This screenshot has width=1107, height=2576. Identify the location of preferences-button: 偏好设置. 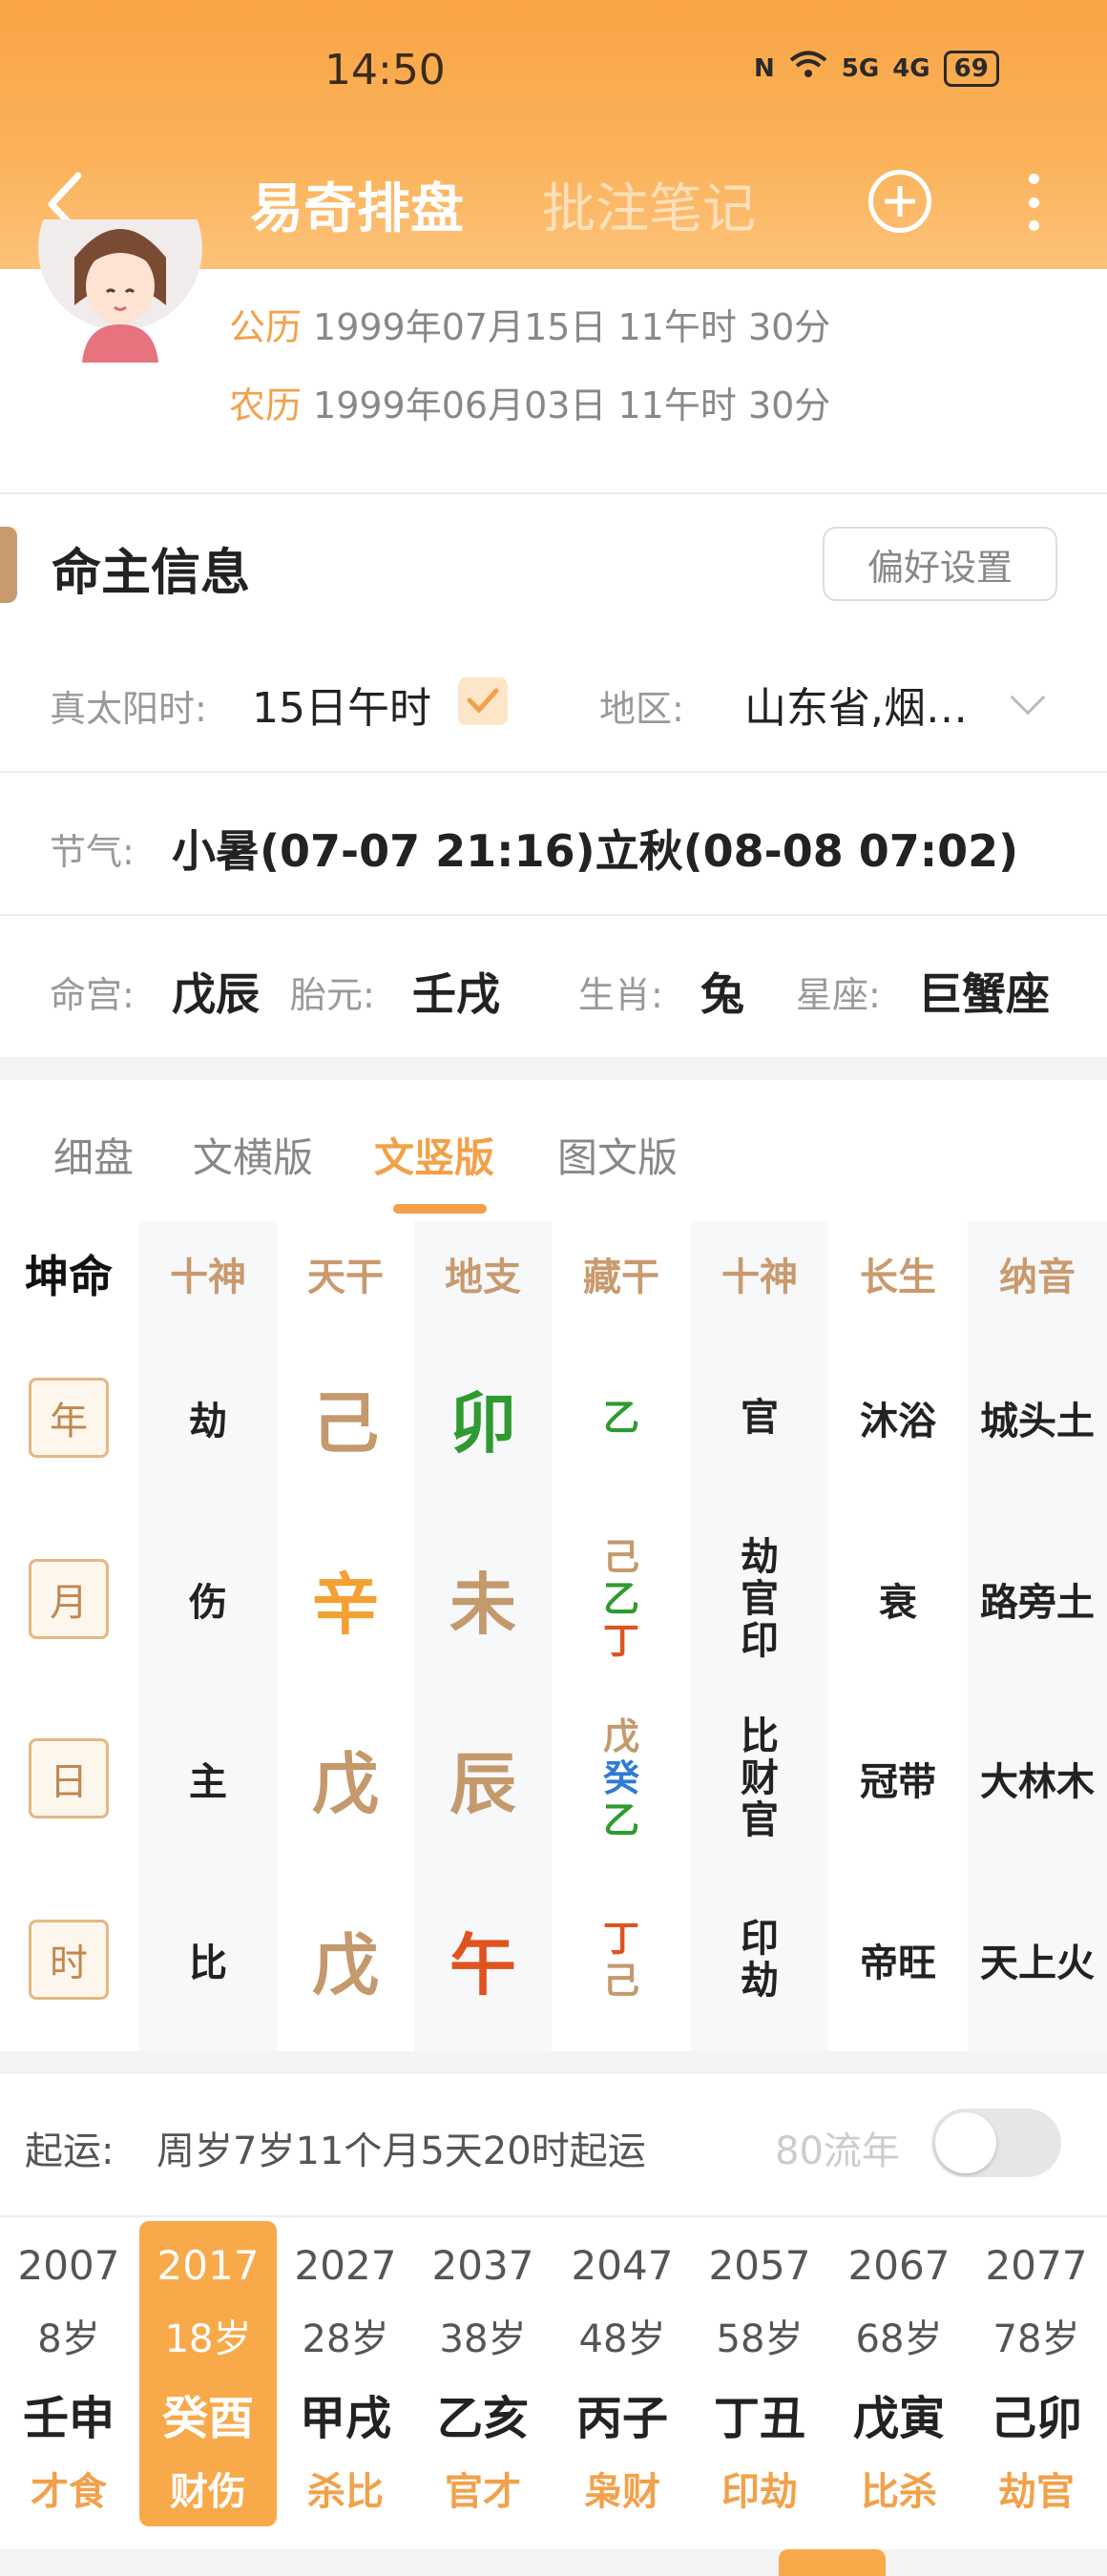
(940, 564).